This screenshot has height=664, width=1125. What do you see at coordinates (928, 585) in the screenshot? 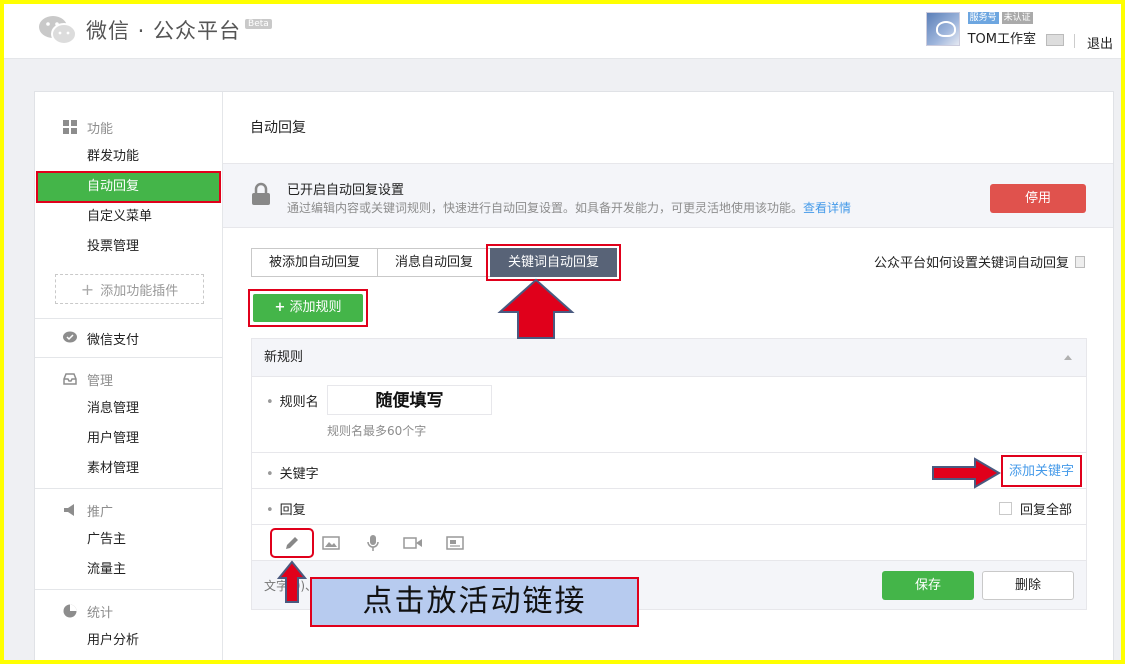
I see `save-button: 保存` at bounding box center [928, 585].